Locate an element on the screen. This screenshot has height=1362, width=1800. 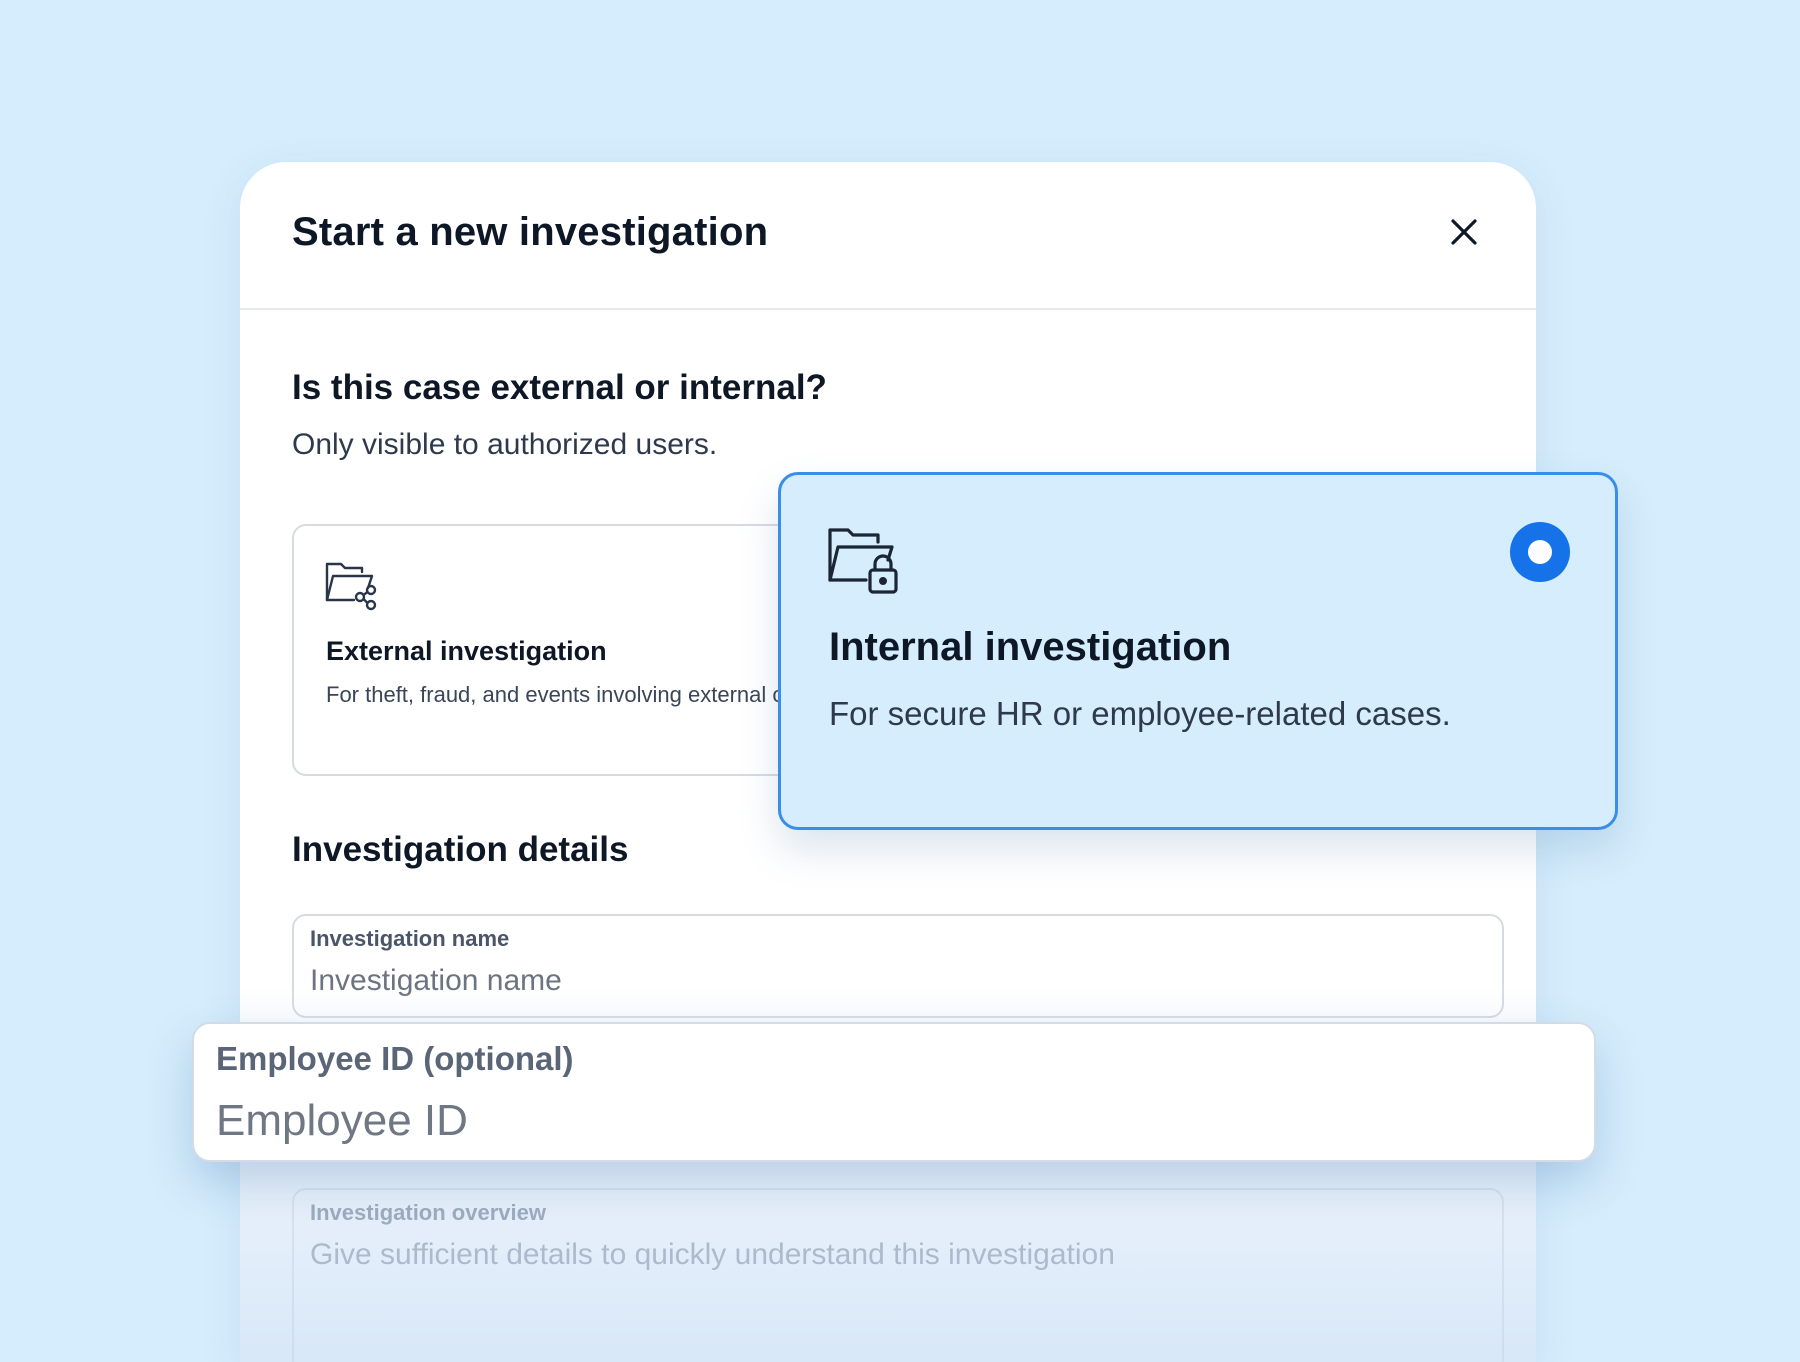
case-type-subtitle: Only visible to authorized users. is located at coordinates (505, 444).